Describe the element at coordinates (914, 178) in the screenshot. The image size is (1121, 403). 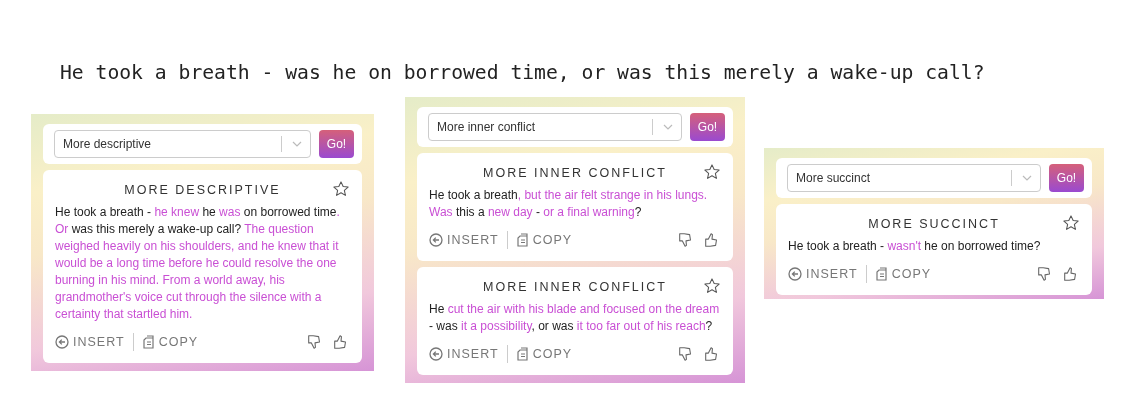
I see `style-dropdown: More succinct` at that location.